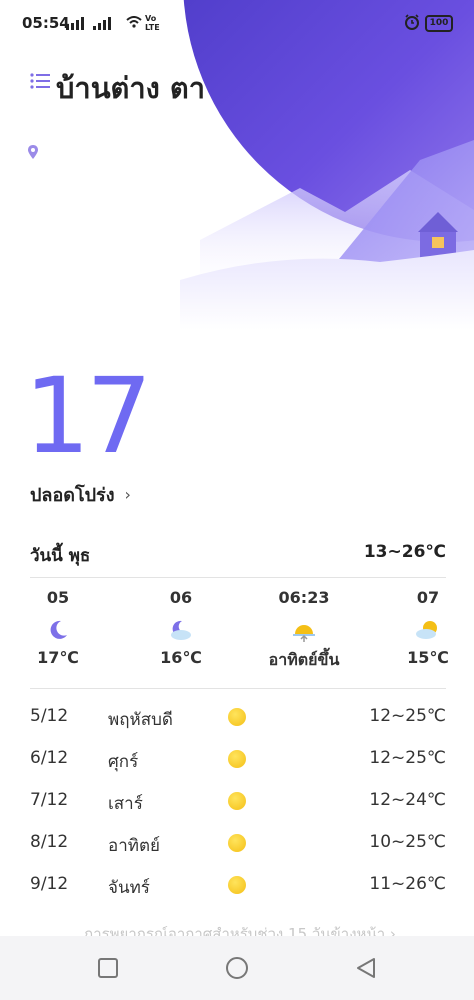  I want to click on city-name: บ้านต่าง ตา, so click(131, 88).